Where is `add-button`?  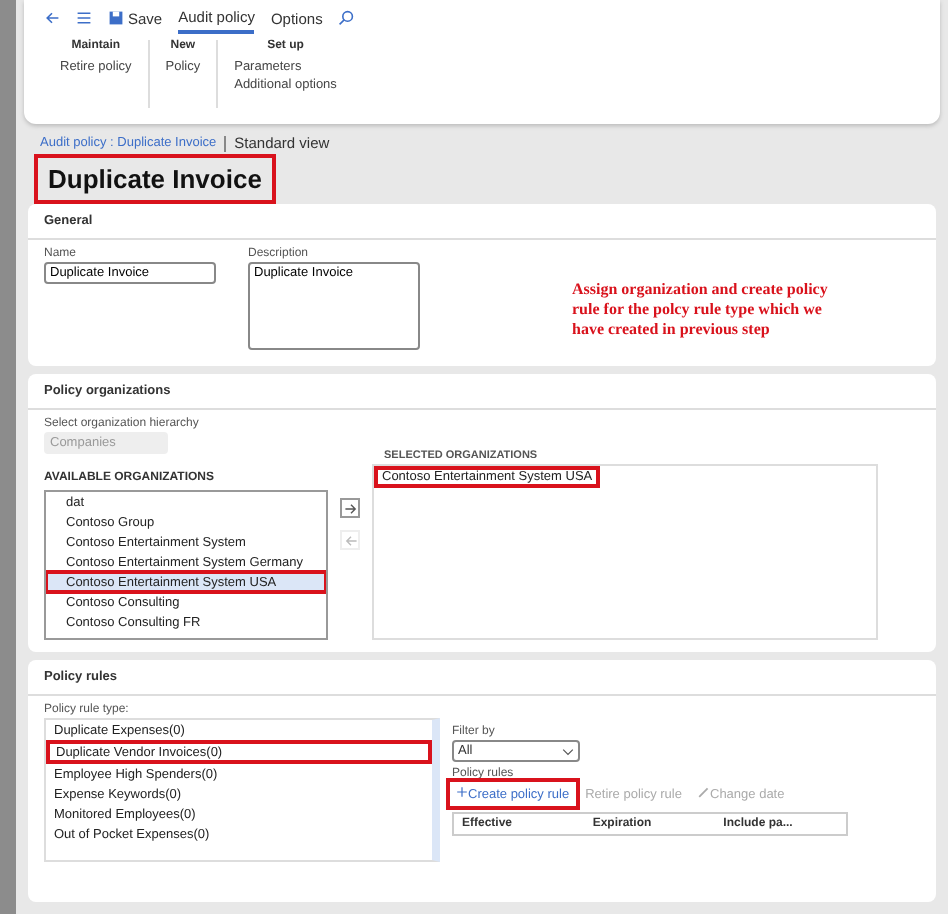
add-button is located at coordinates (350, 508).